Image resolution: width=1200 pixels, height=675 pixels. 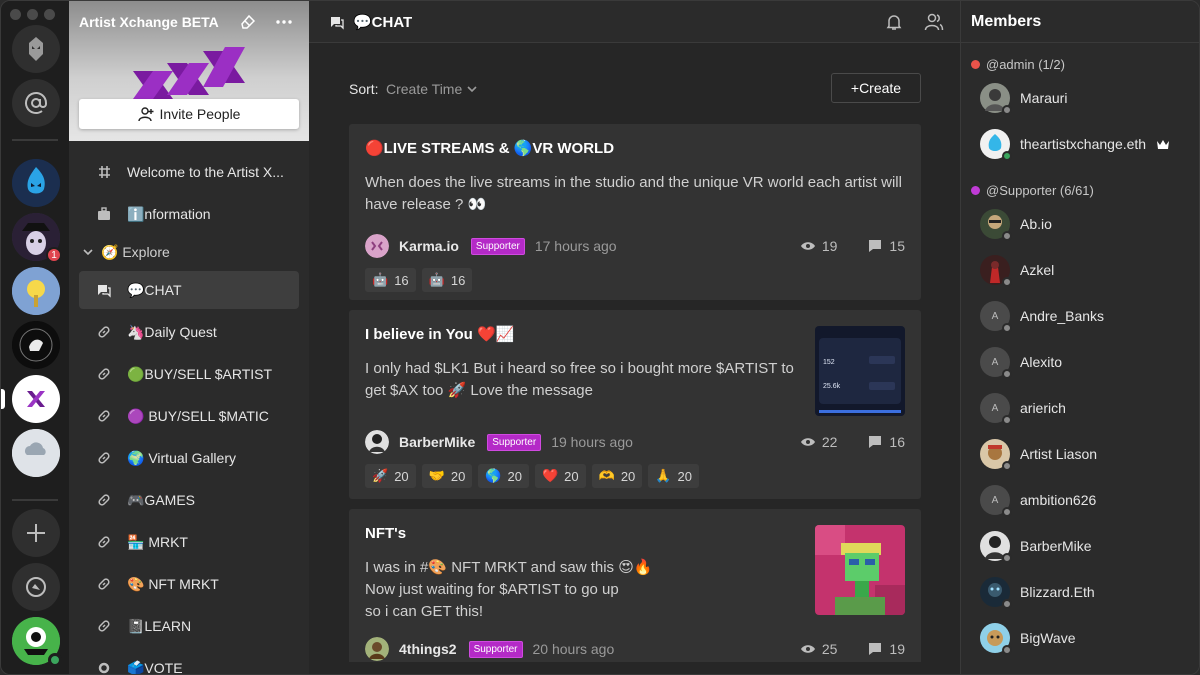 I want to click on channel-buy-sell-matic: 🟣 BUY/SELL $MATIC, so click(x=189, y=416).